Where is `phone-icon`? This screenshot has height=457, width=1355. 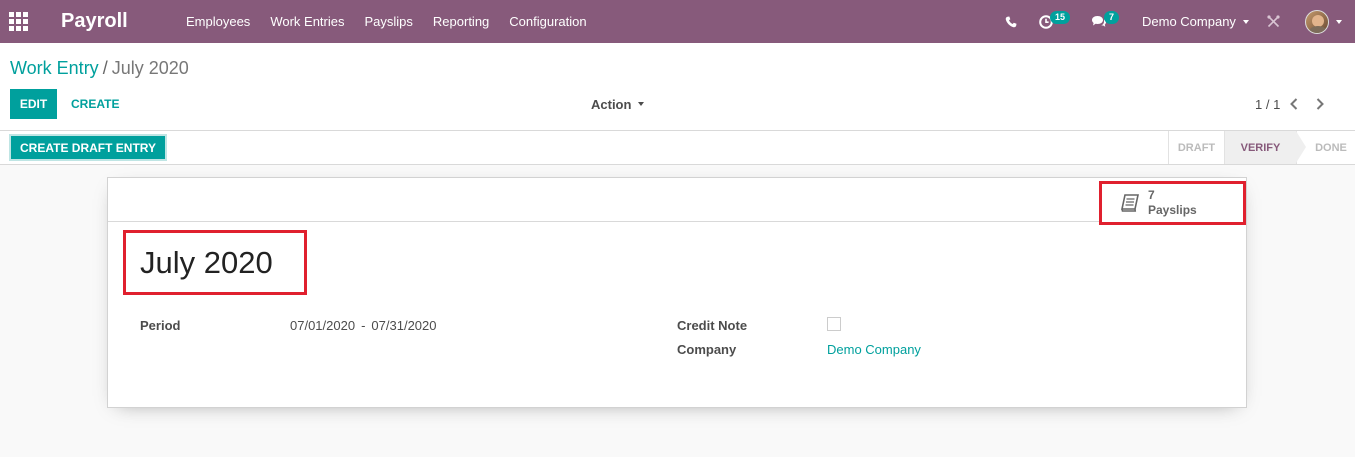 phone-icon is located at coordinates (1011, 21).